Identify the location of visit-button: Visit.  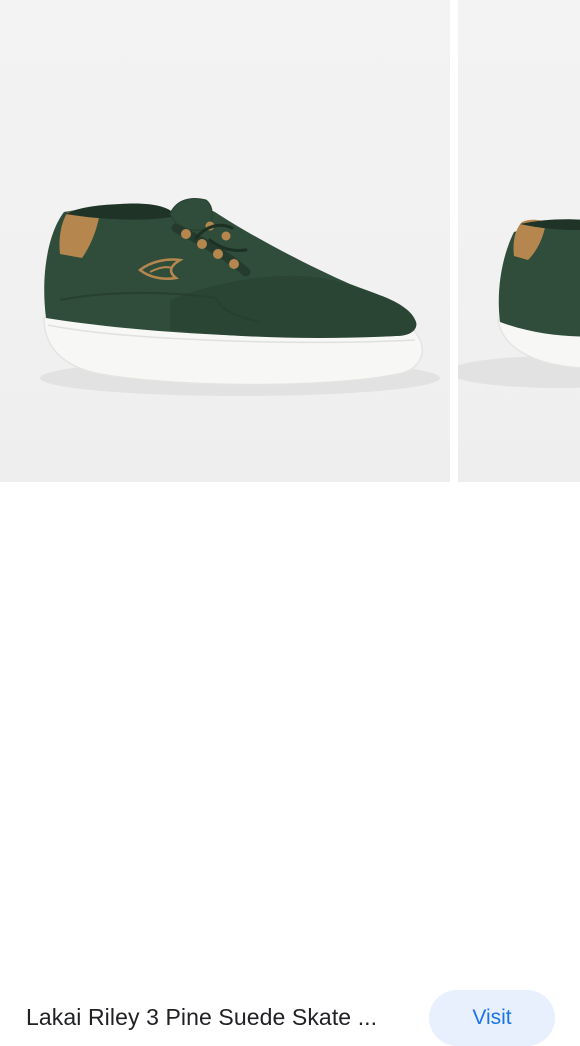
(492, 1018).